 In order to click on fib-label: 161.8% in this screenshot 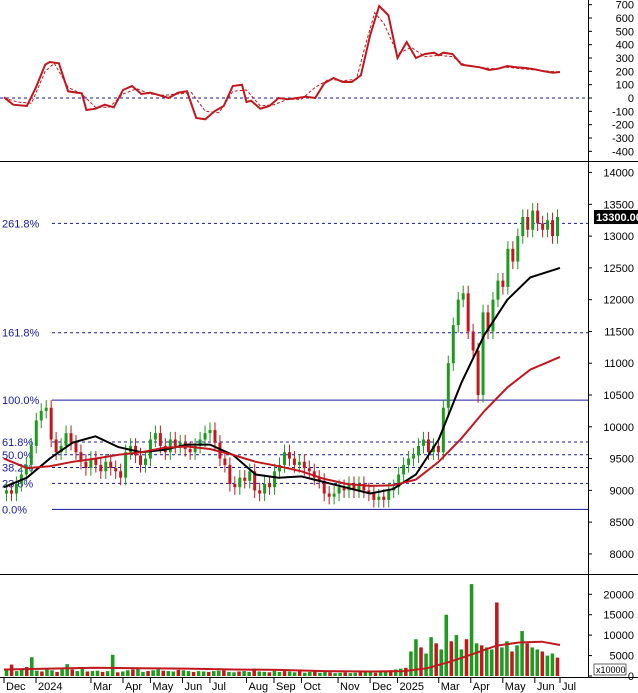, I will do `click(21, 334)`.